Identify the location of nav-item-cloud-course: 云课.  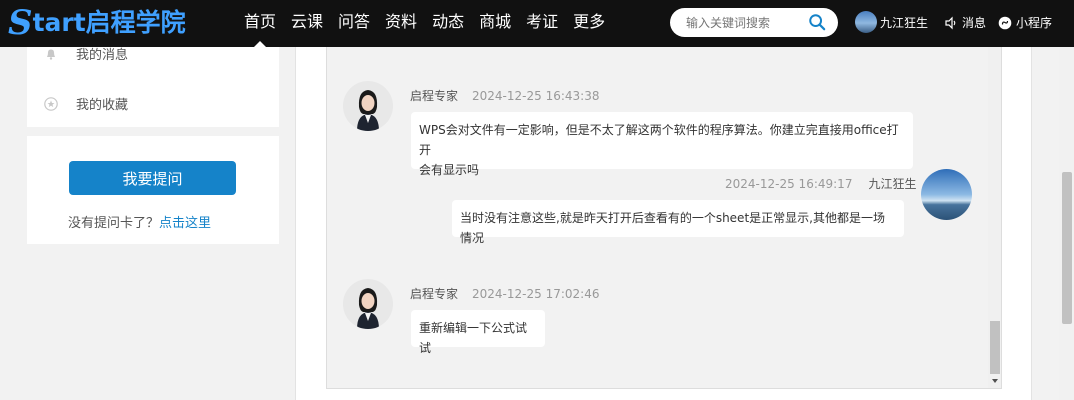
(307, 23).